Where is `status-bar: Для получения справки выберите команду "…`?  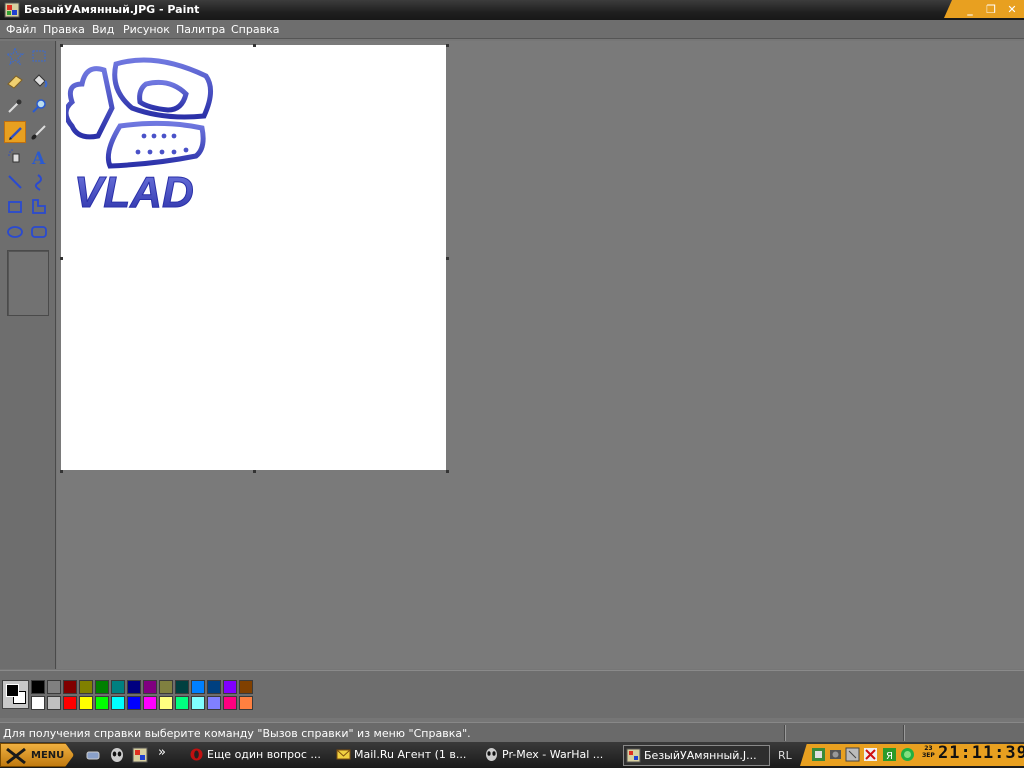
status-bar: Для получения справки выберите команду "… is located at coordinates (512, 732).